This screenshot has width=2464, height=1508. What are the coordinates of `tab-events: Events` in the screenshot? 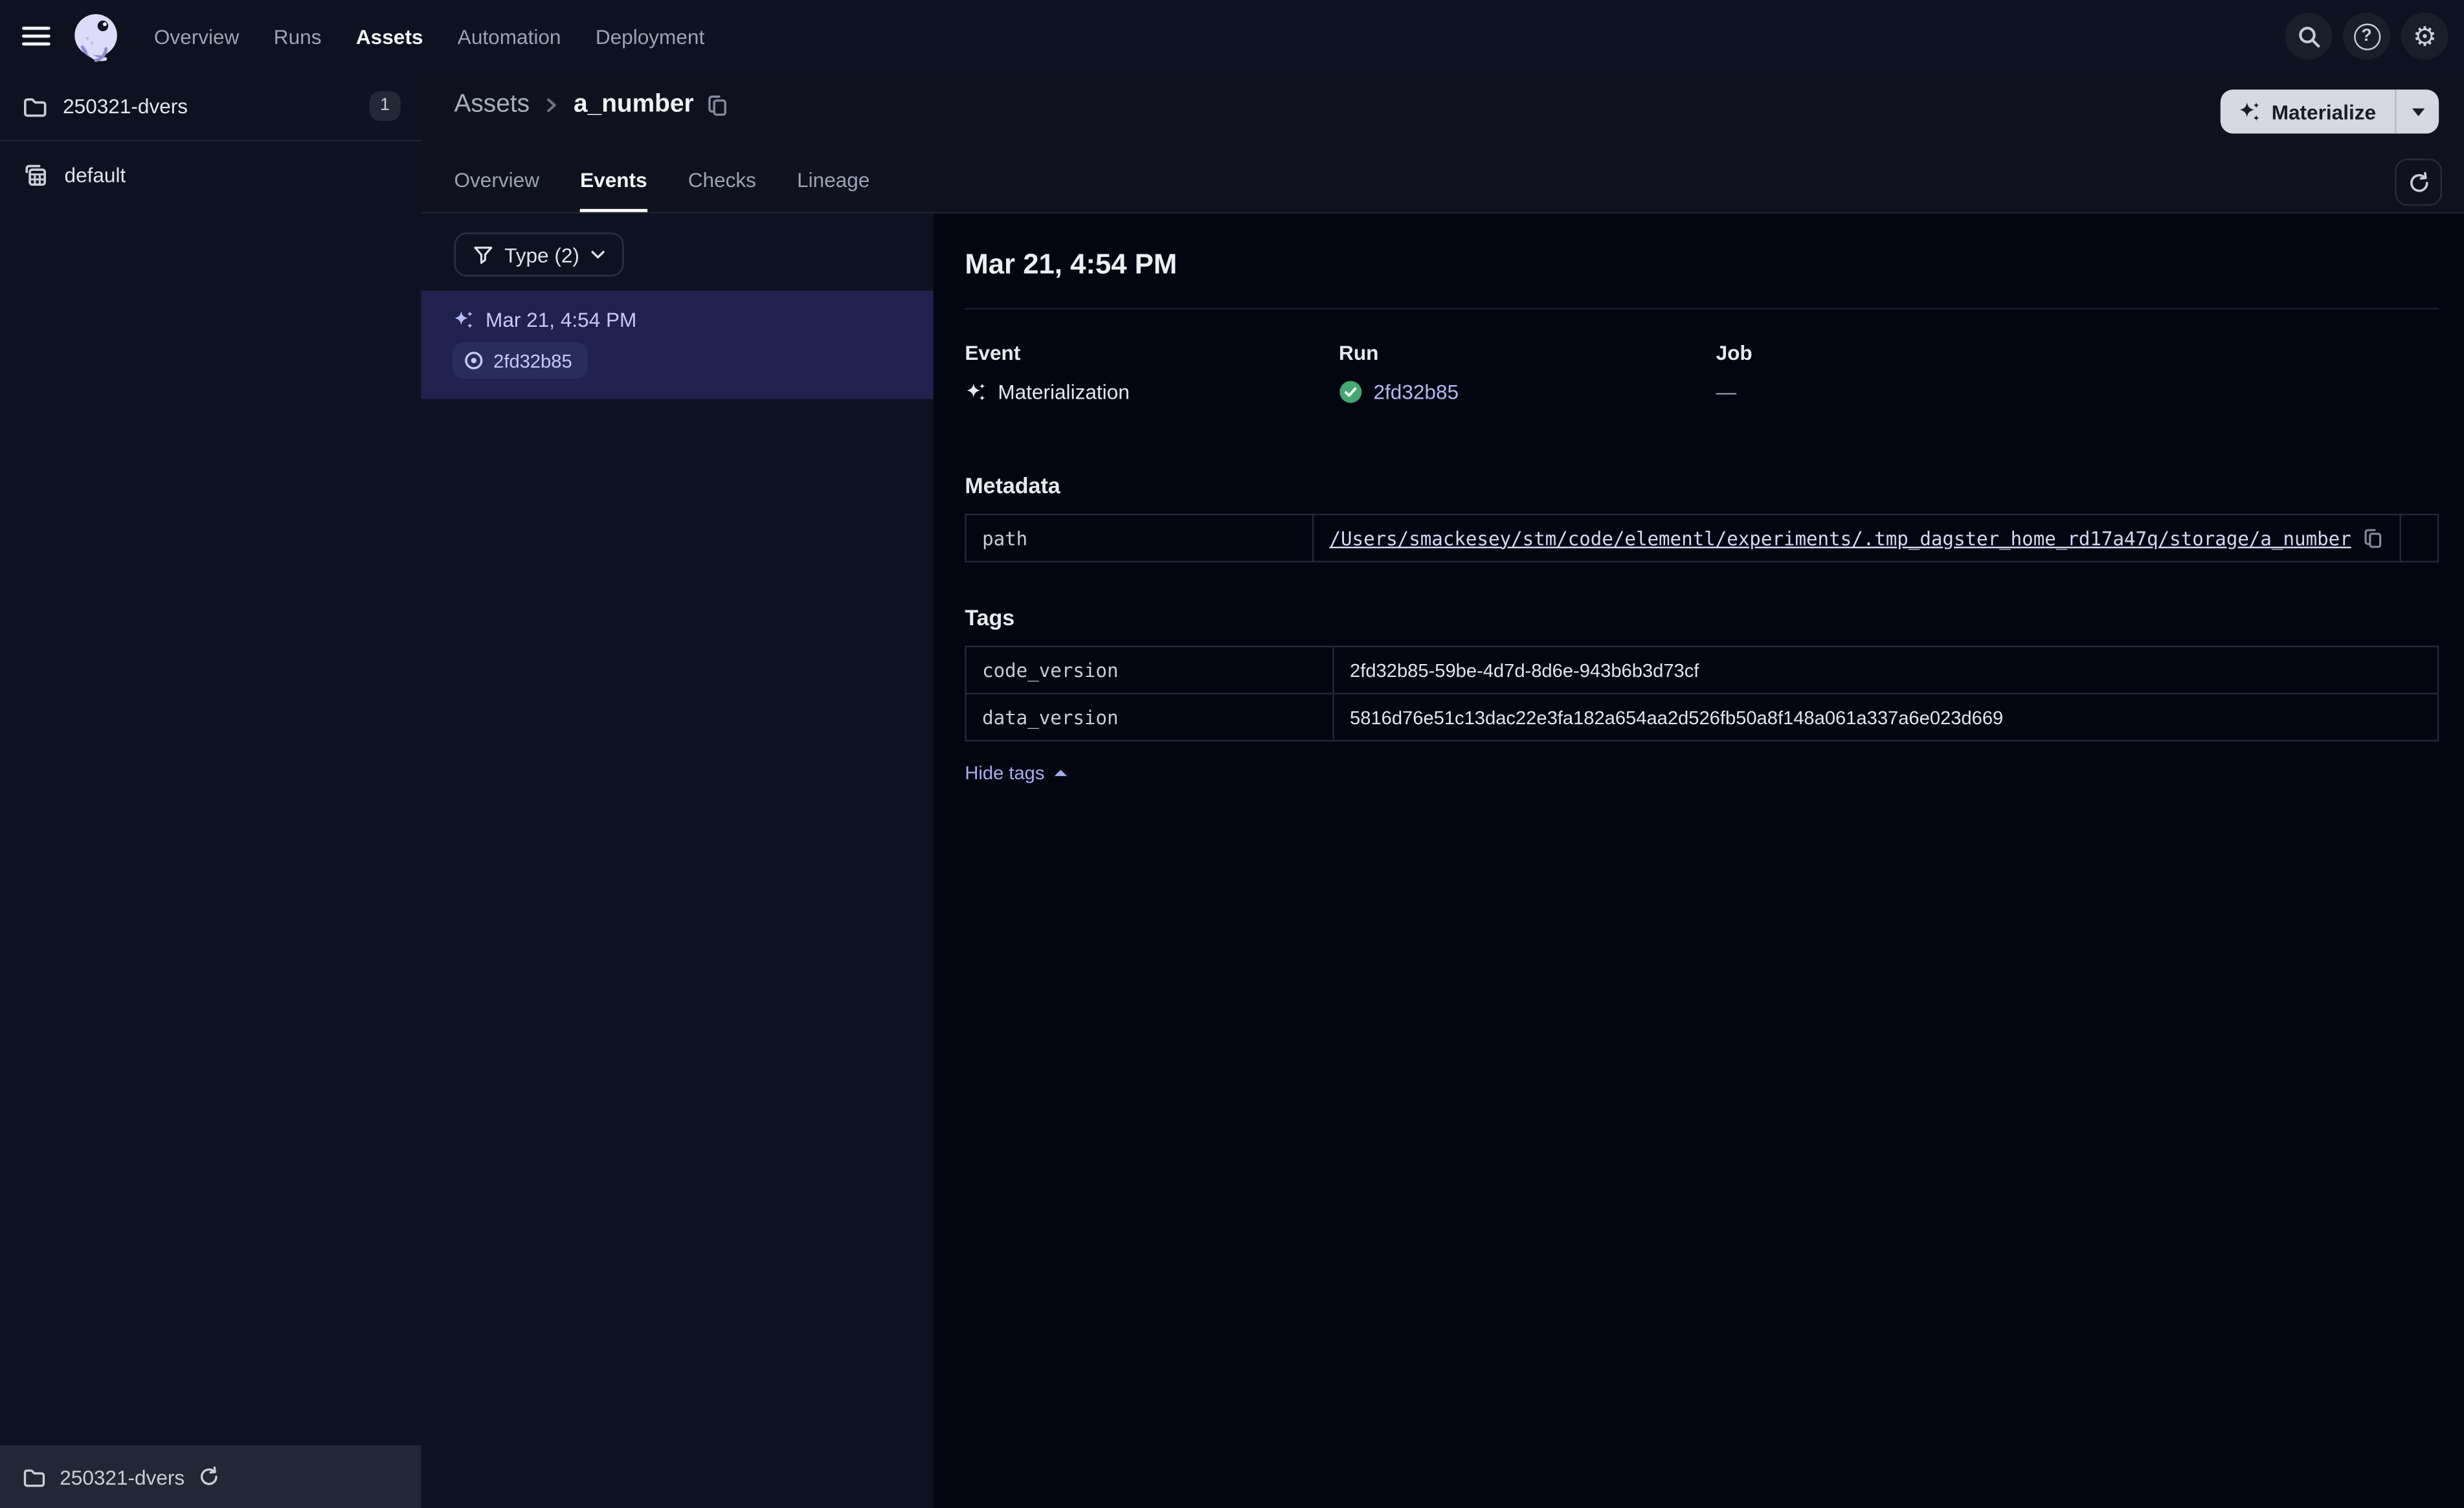 It's located at (613, 190).